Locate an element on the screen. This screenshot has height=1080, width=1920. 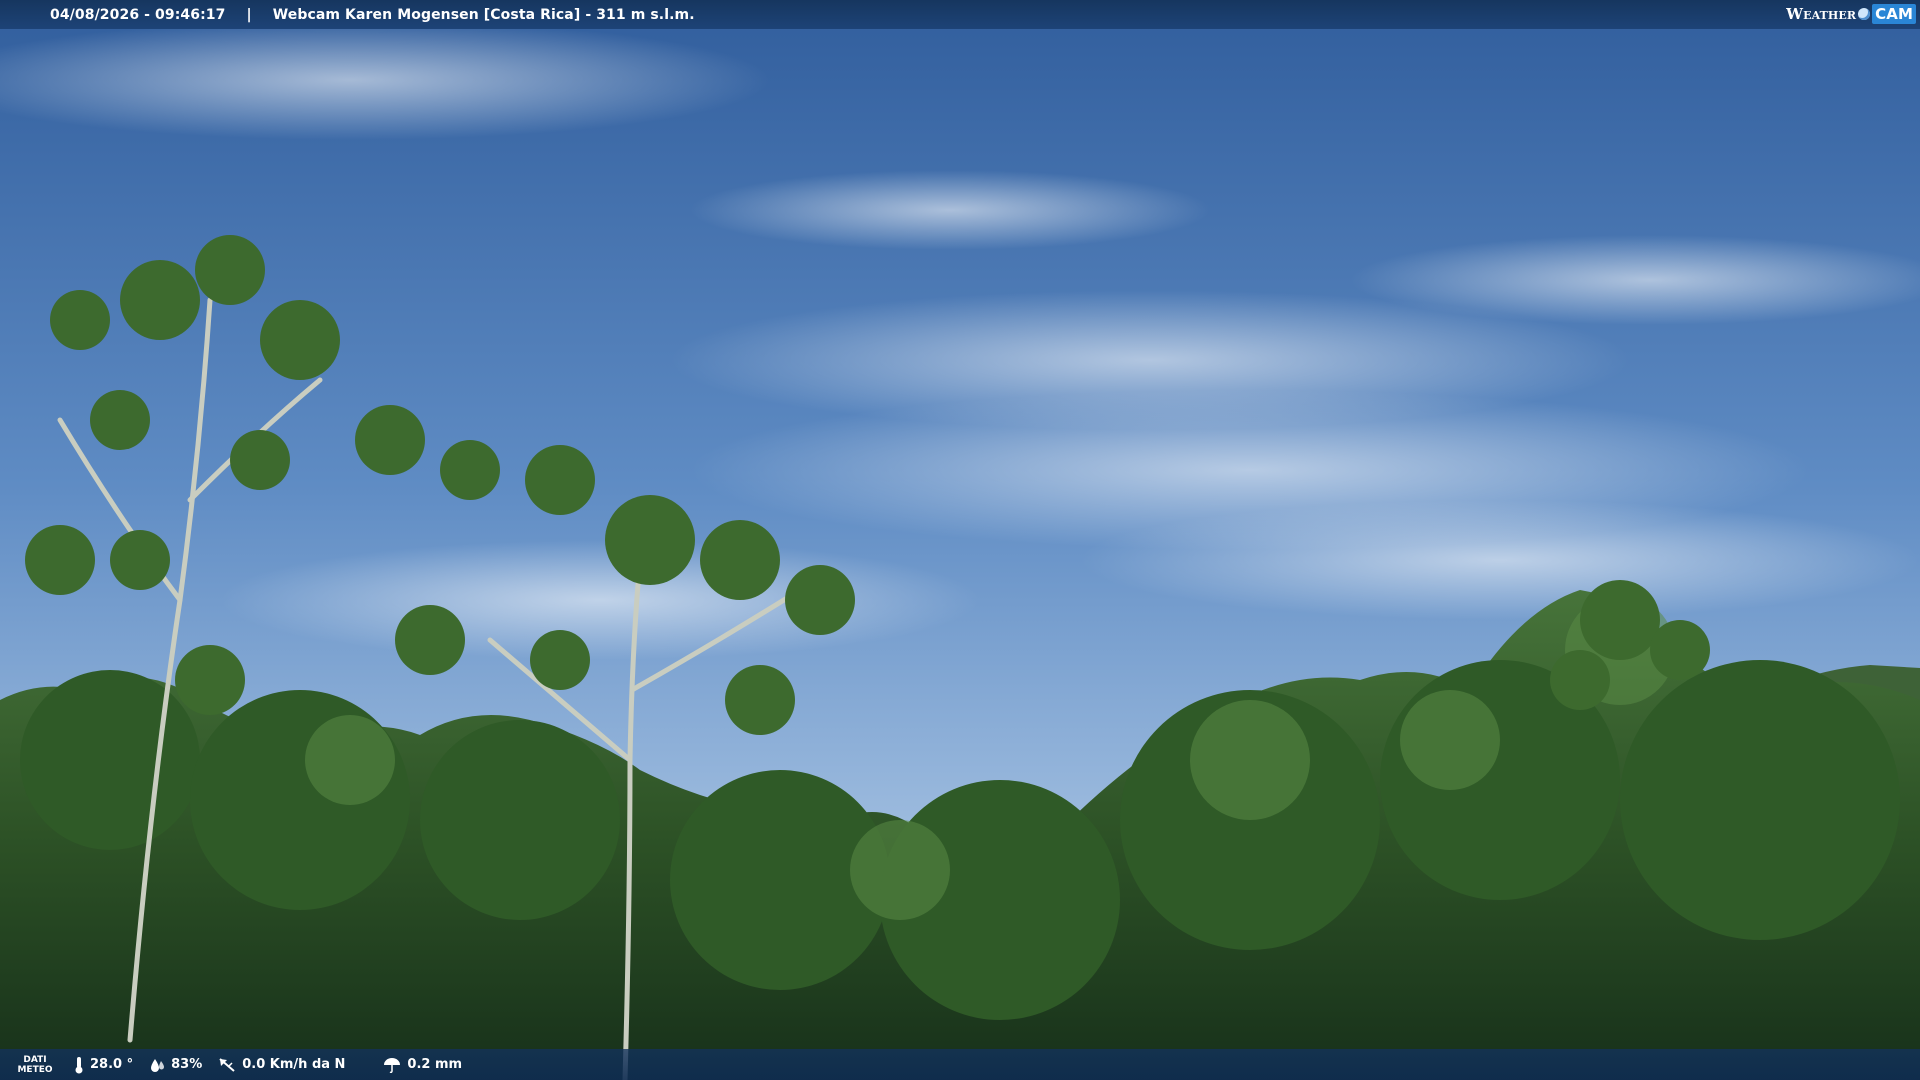
temperature-reading: 28.0 ° is located at coordinates (103, 1065).